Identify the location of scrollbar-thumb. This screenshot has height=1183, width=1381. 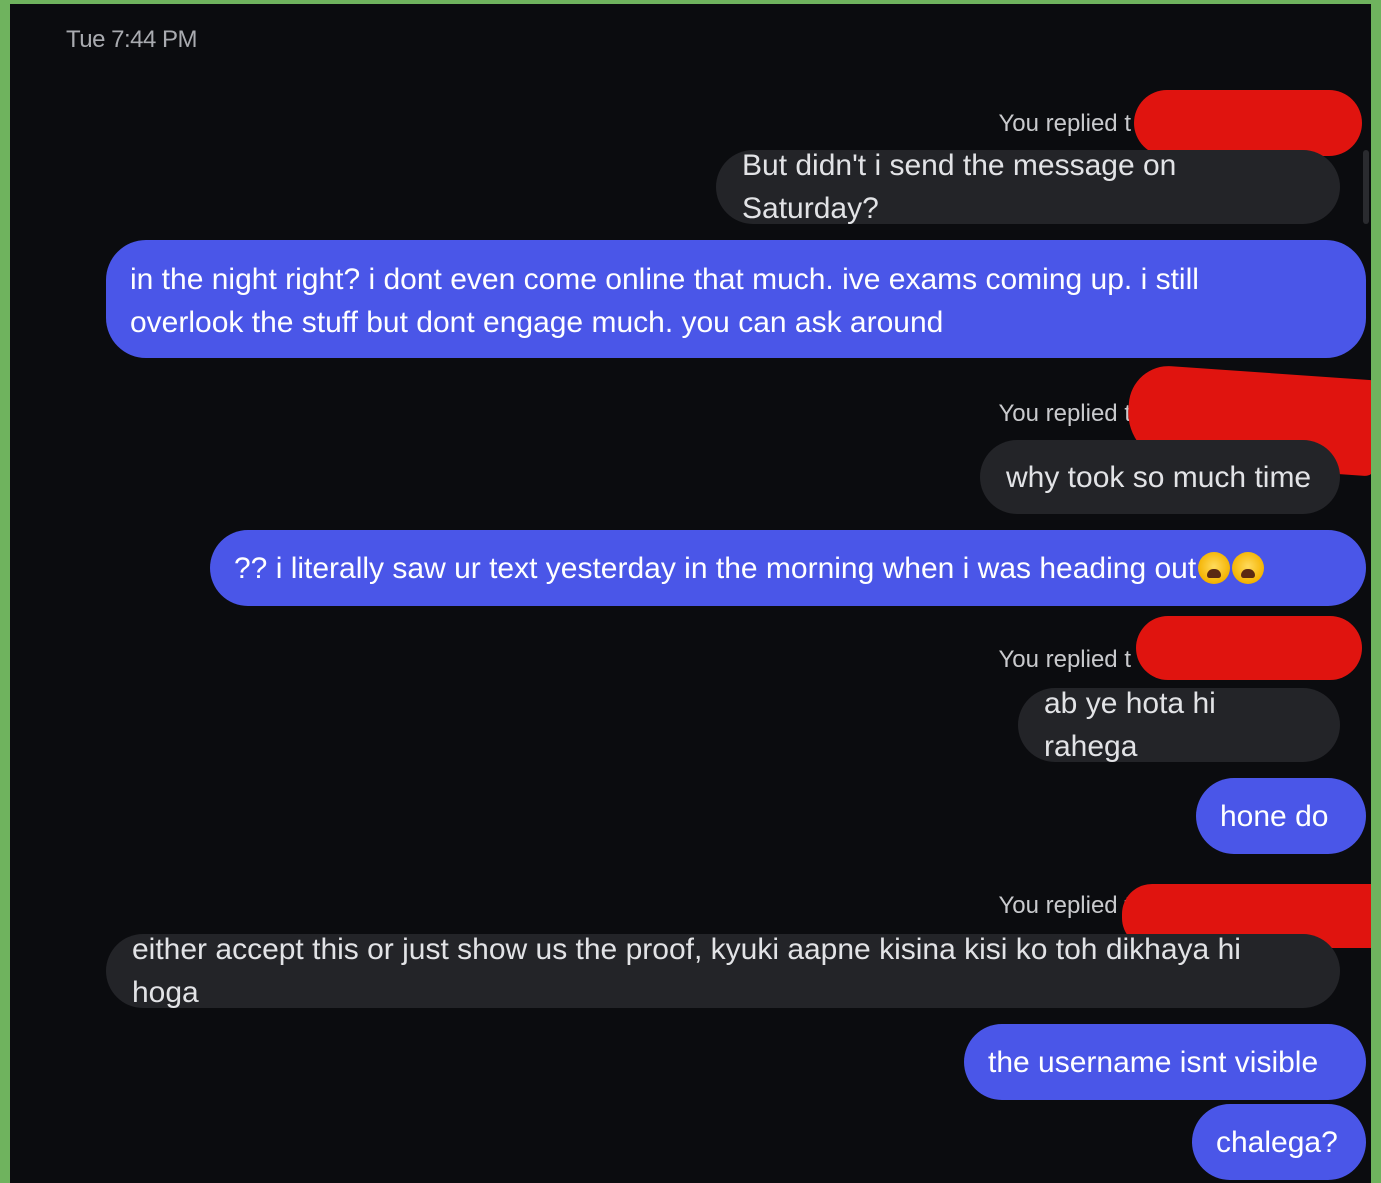
(1366, 187).